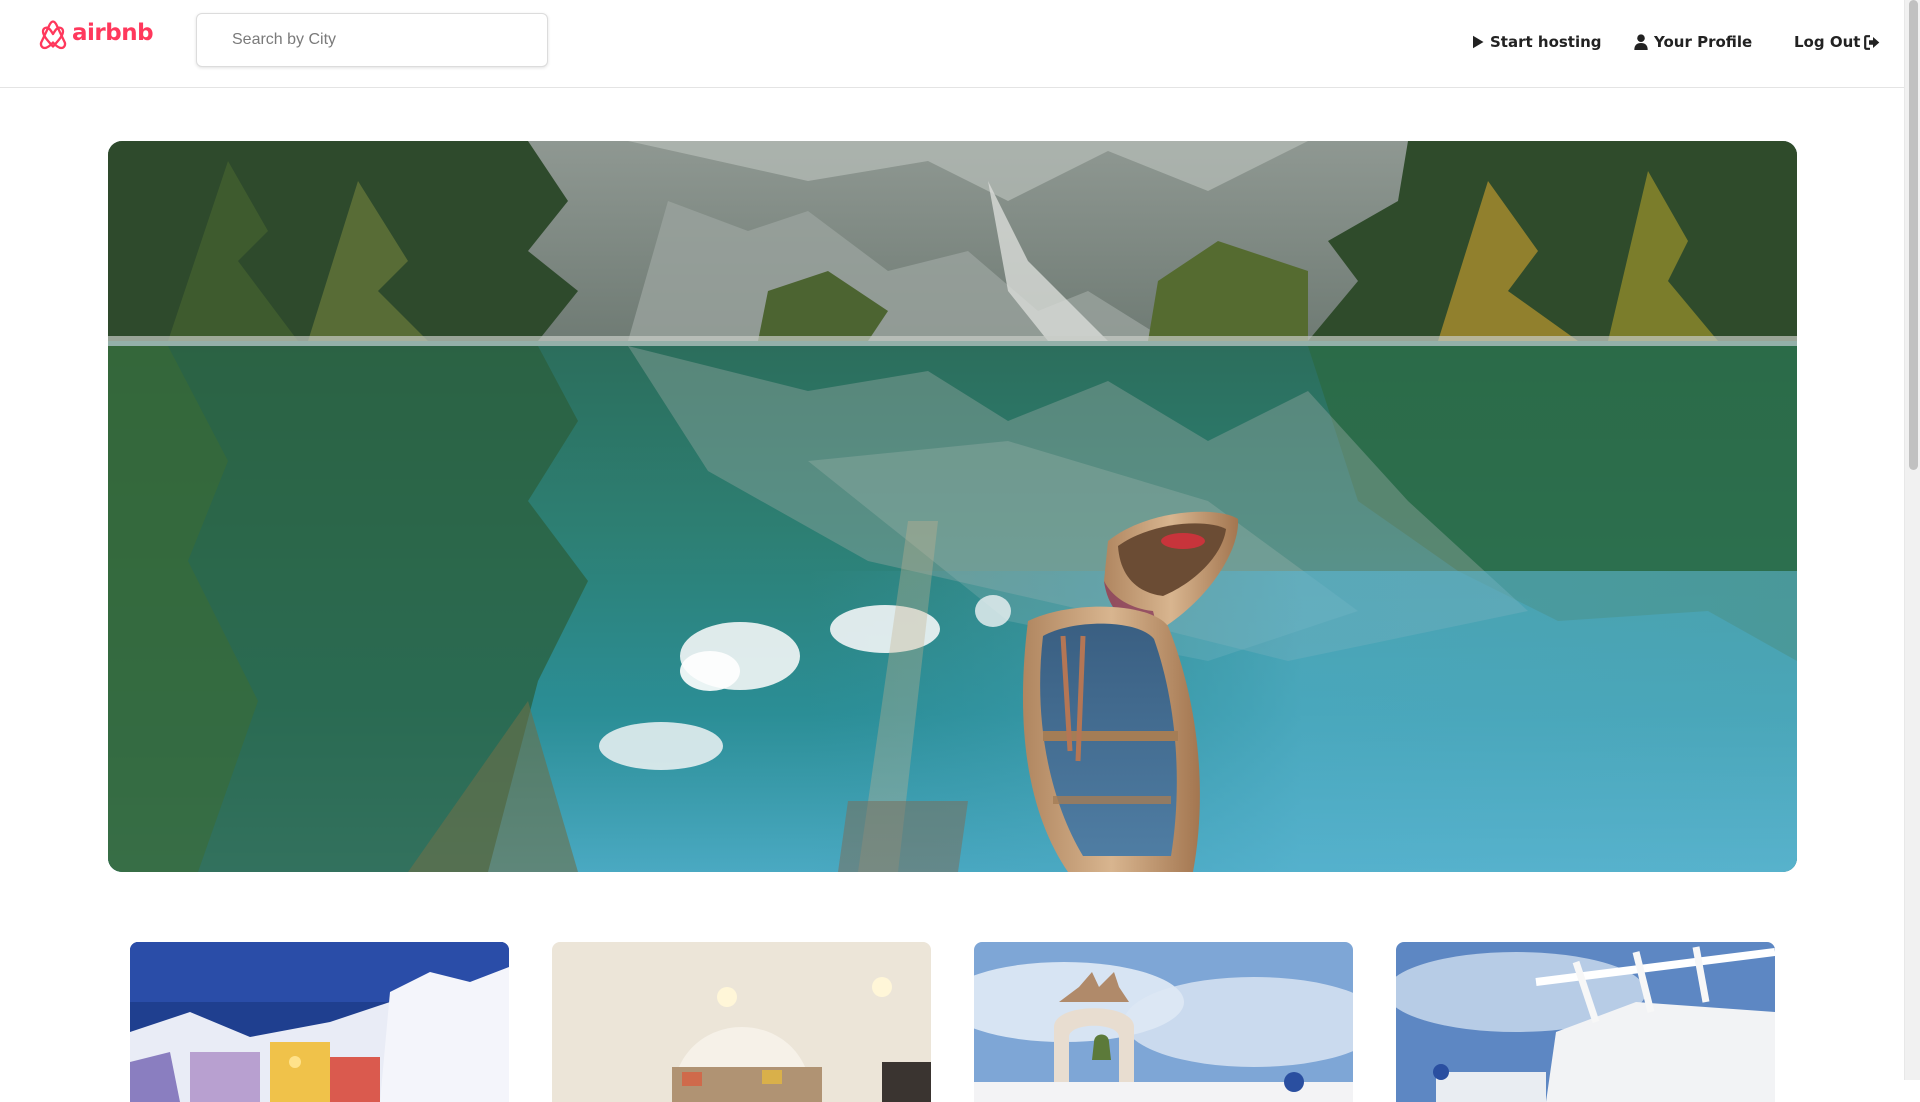  I want to click on listing-image-pergola, so click(1585, 1022).